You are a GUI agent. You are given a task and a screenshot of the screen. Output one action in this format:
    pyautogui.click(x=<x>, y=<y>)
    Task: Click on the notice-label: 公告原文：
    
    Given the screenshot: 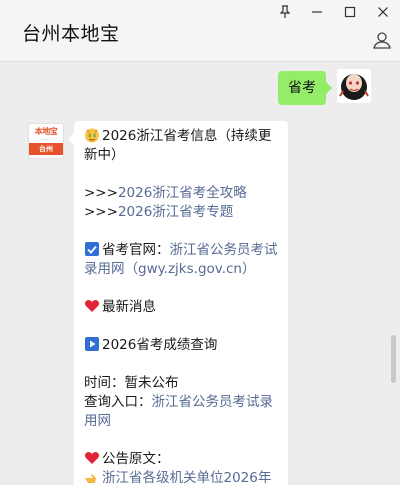 What is the action you would take?
    pyautogui.click(x=136, y=459)
    